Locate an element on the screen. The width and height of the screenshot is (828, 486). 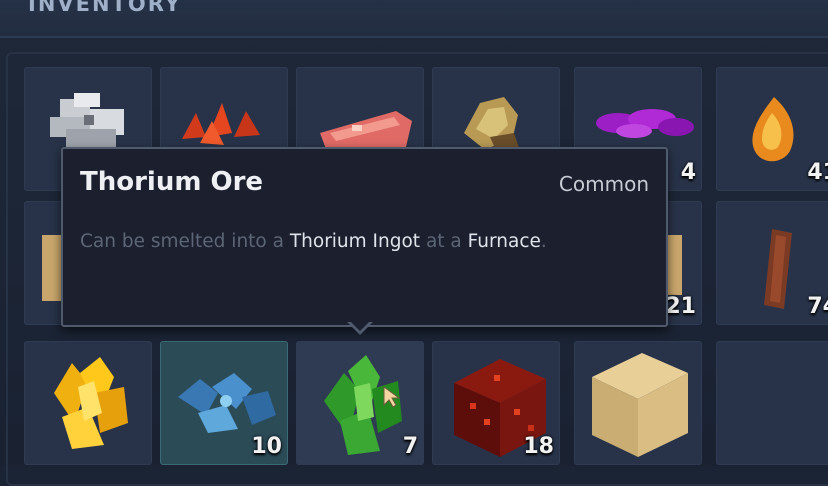
item-count: 21 is located at coordinates (680, 306).